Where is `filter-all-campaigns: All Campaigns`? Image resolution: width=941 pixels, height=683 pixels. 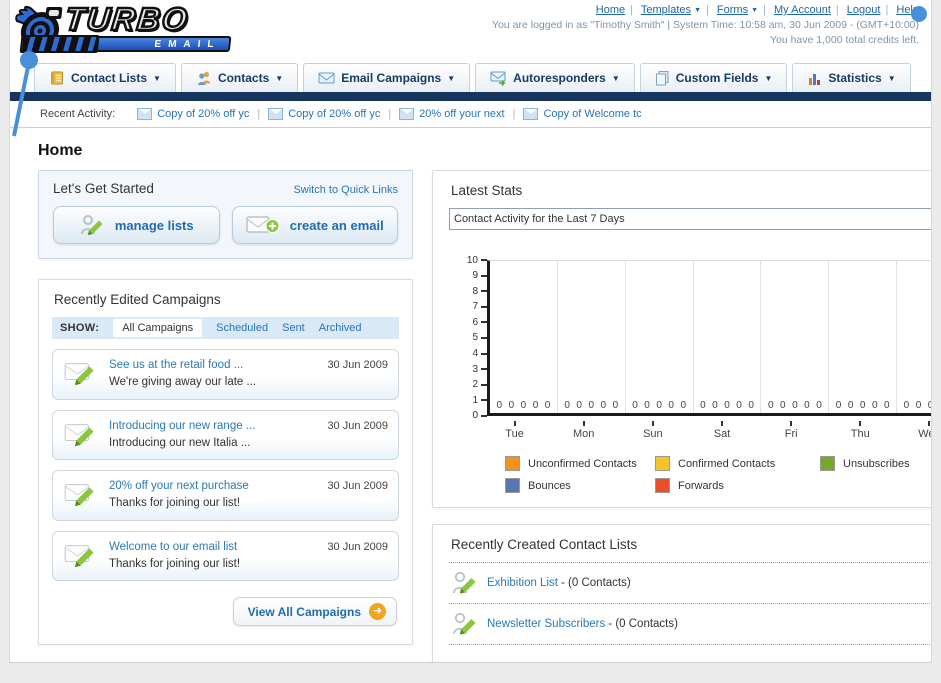 filter-all-campaigns: All Campaigns is located at coordinates (158, 328).